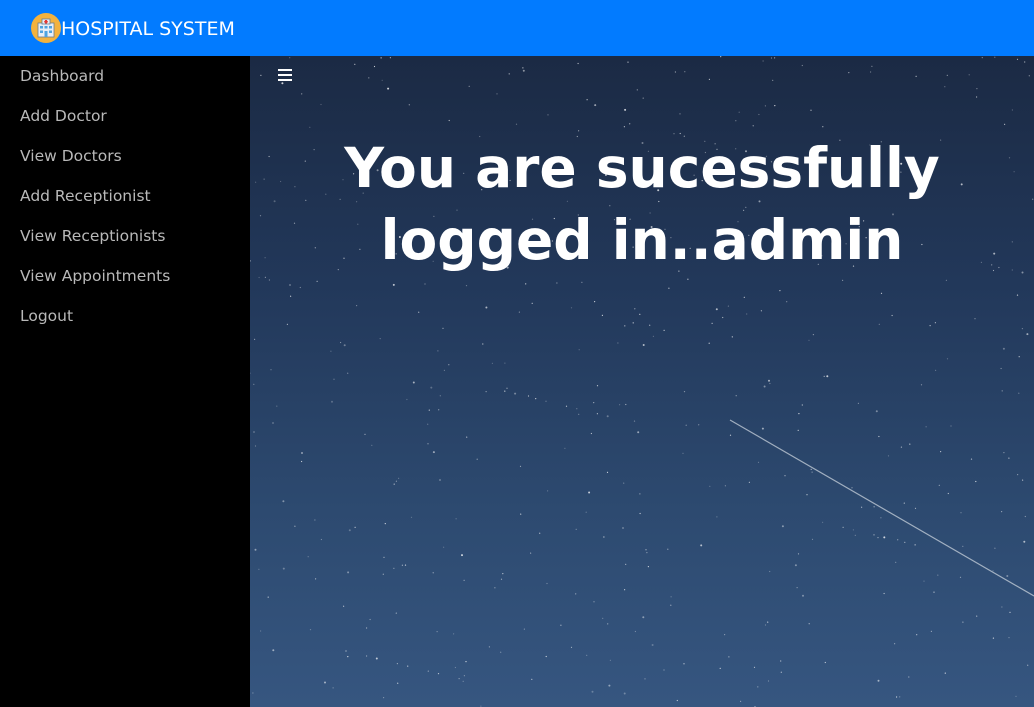 The width and height of the screenshot is (1034, 707). What do you see at coordinates (148, 28) in the screenshot?
I see `brand-title: HOSPITAL SYSTEM` at bounding box center [148, 28].